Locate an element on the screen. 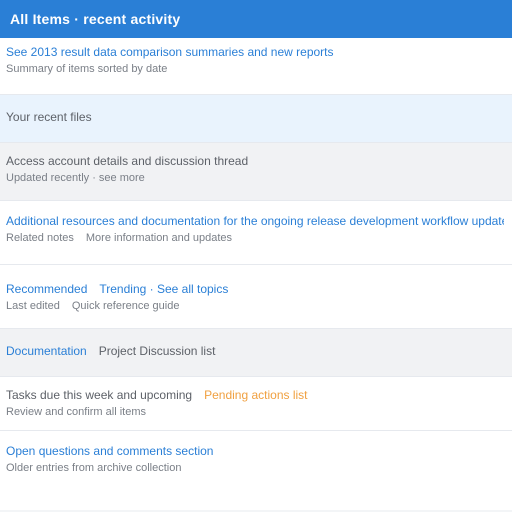  app-header: All Items · recent activity is located at coordinates (256, 19).